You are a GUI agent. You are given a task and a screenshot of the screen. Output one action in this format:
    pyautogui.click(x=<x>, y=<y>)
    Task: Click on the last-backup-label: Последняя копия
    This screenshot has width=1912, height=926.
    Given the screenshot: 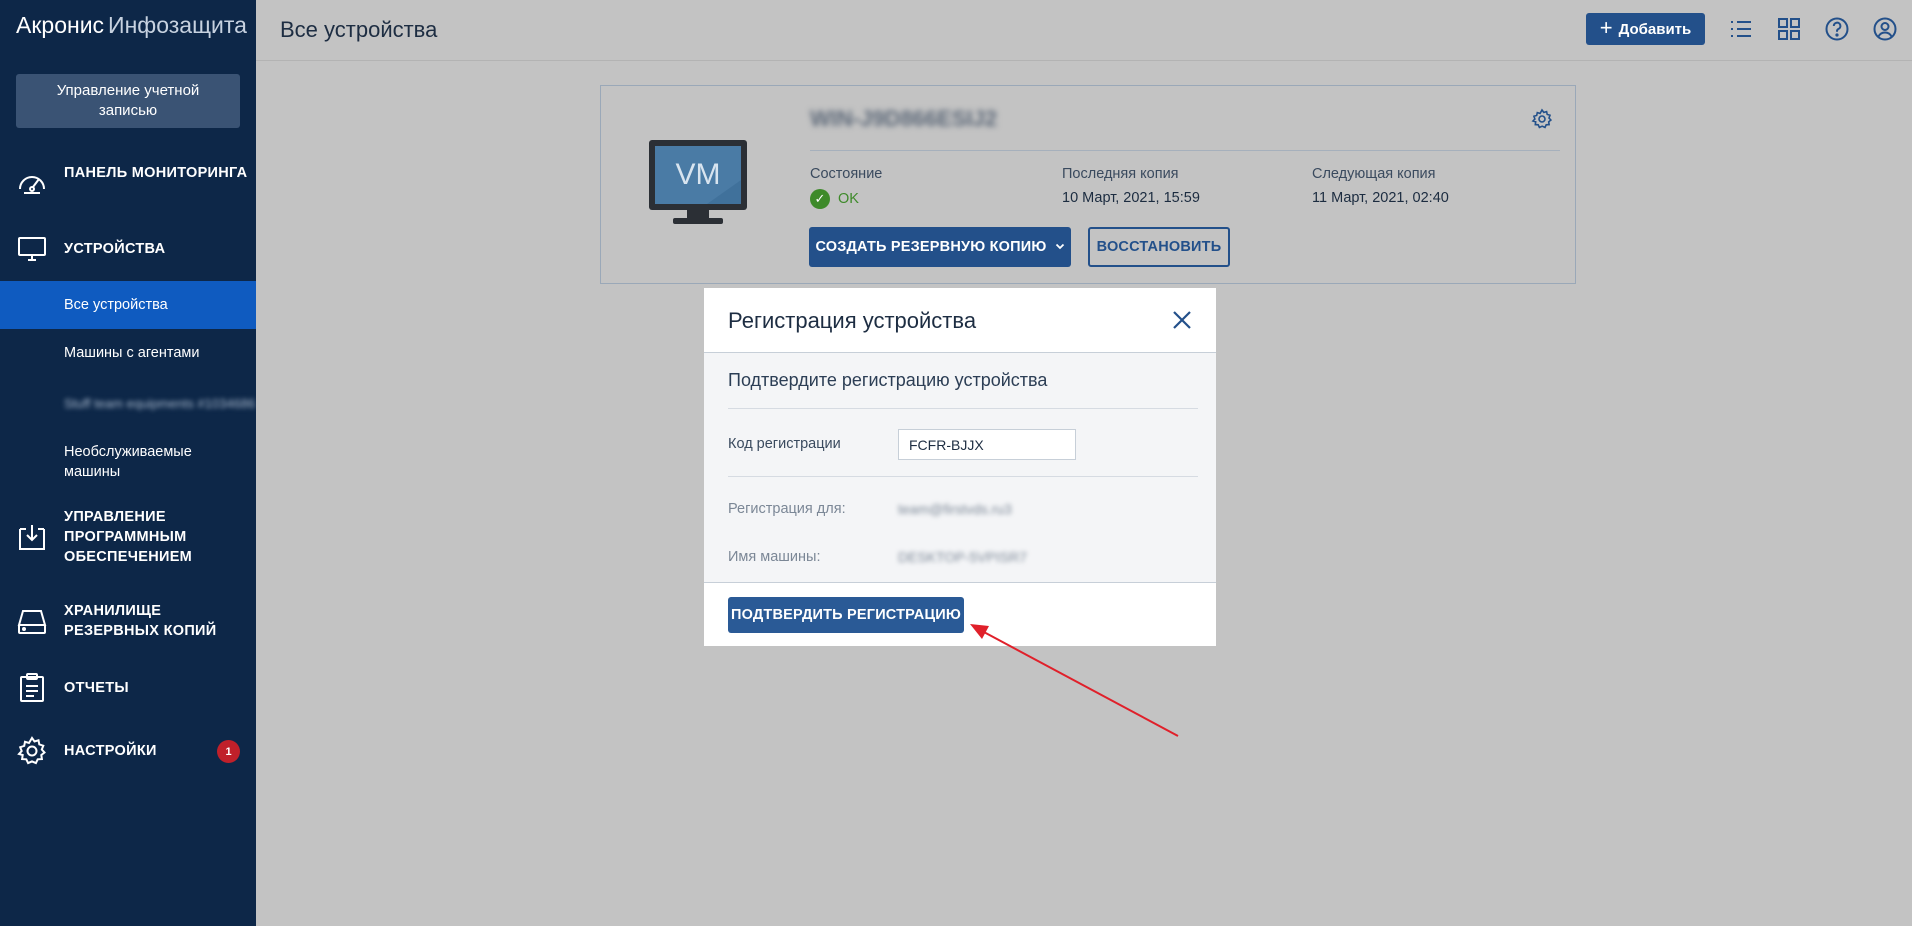 What is the action you would take?
    pyautogui.click(x=1120, y=174)
    